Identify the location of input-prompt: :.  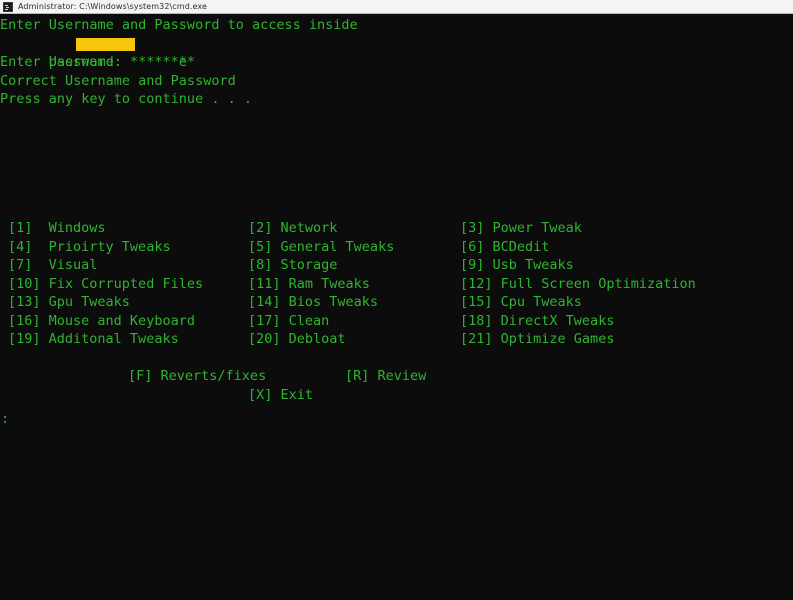
(5, 419).